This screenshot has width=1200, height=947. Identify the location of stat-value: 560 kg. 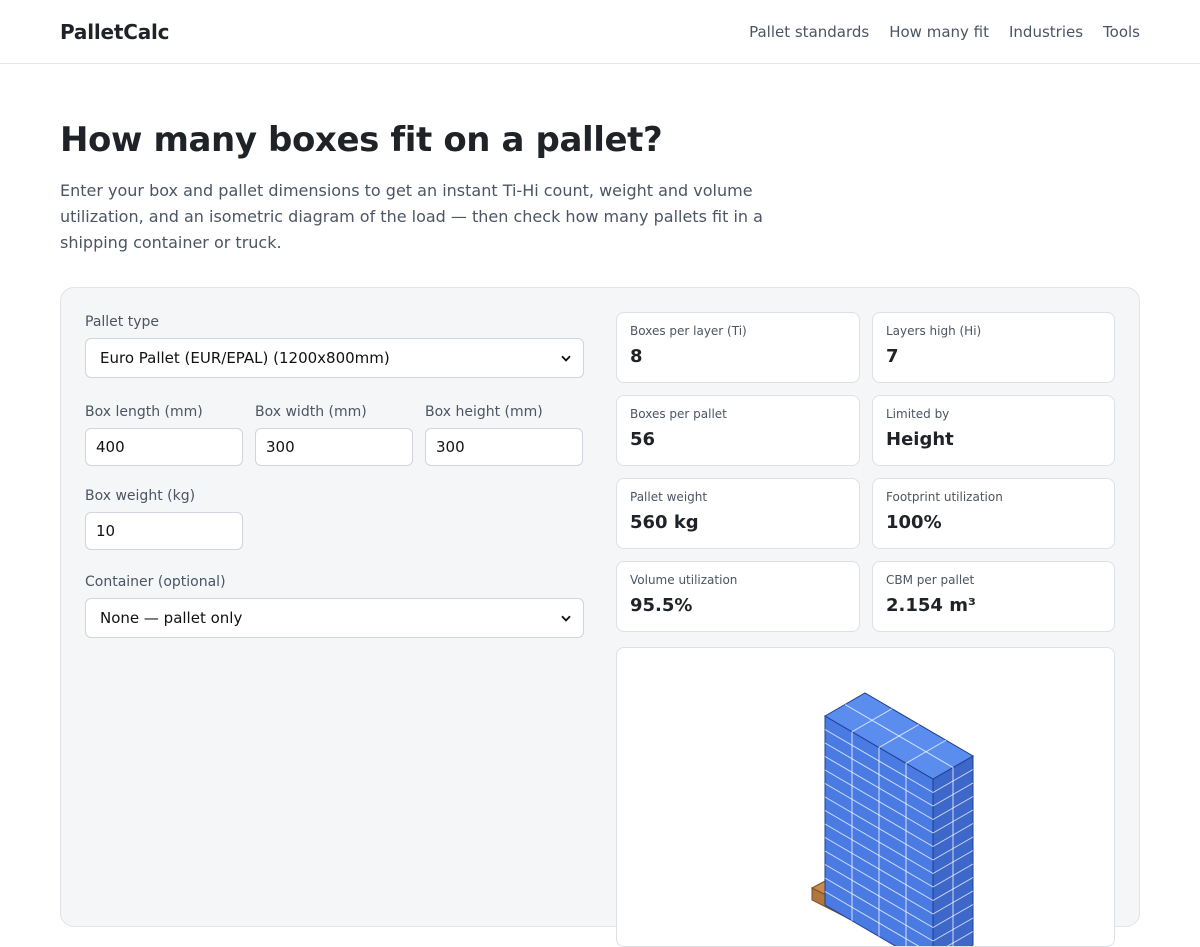
(738, 522).